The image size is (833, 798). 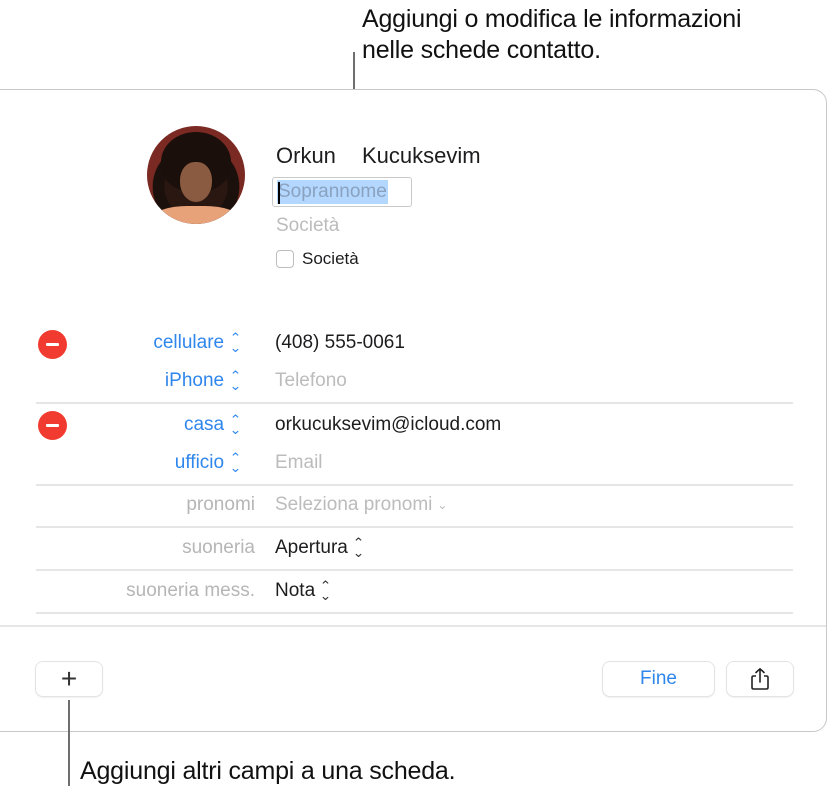 I want to click on share-icon, so click(x=760, y=679).